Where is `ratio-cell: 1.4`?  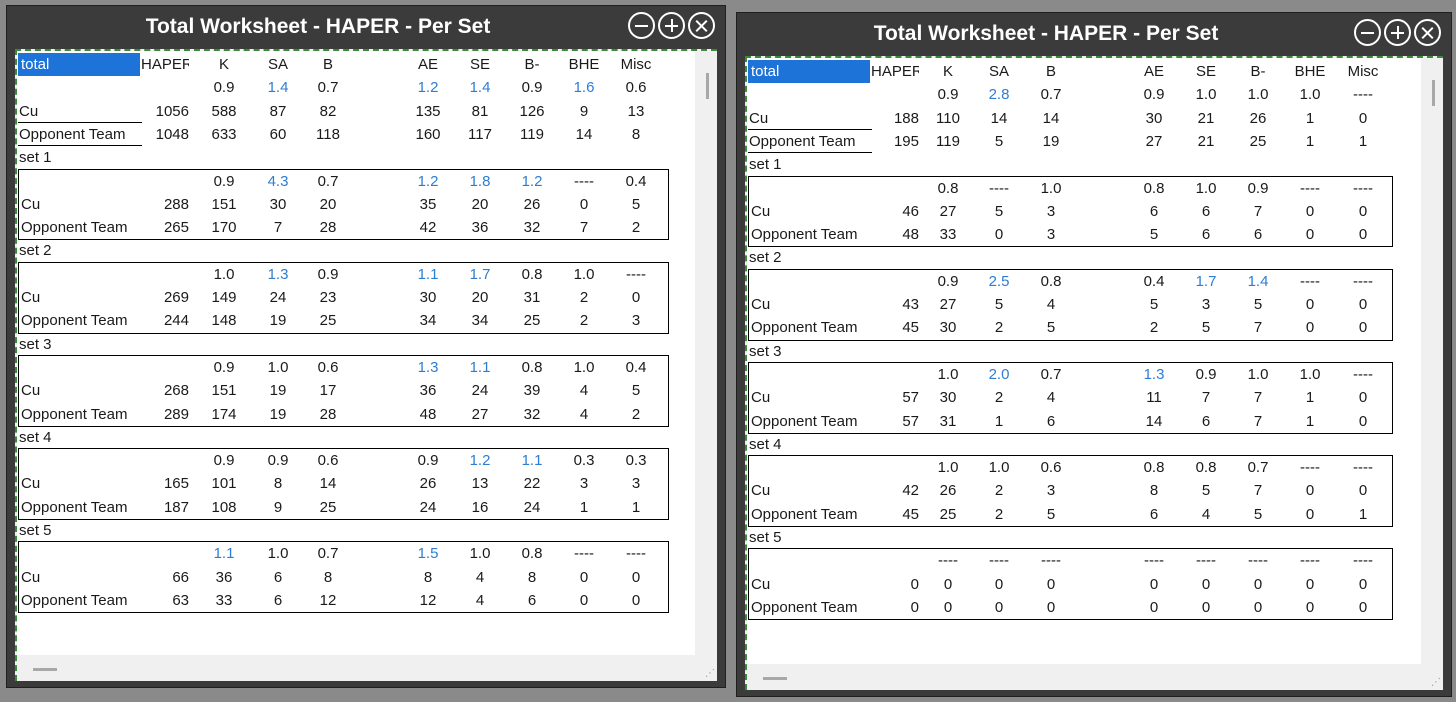 ratio-cell: 1.4 is located at coordinates (480, 87).